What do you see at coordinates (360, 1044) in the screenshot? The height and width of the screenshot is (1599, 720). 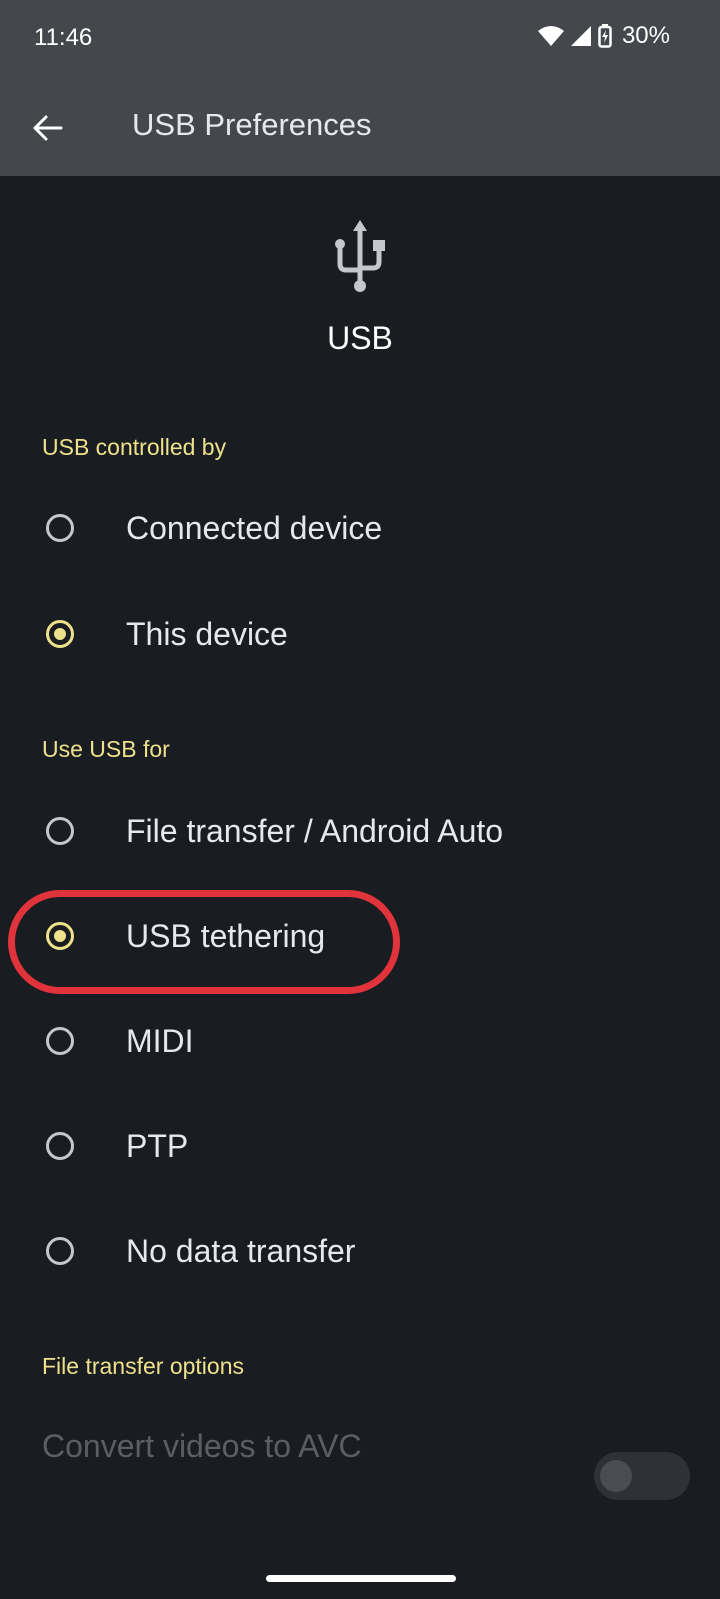 I see `radio-option-midi: MIDI` at bounding box center [360, 1044].